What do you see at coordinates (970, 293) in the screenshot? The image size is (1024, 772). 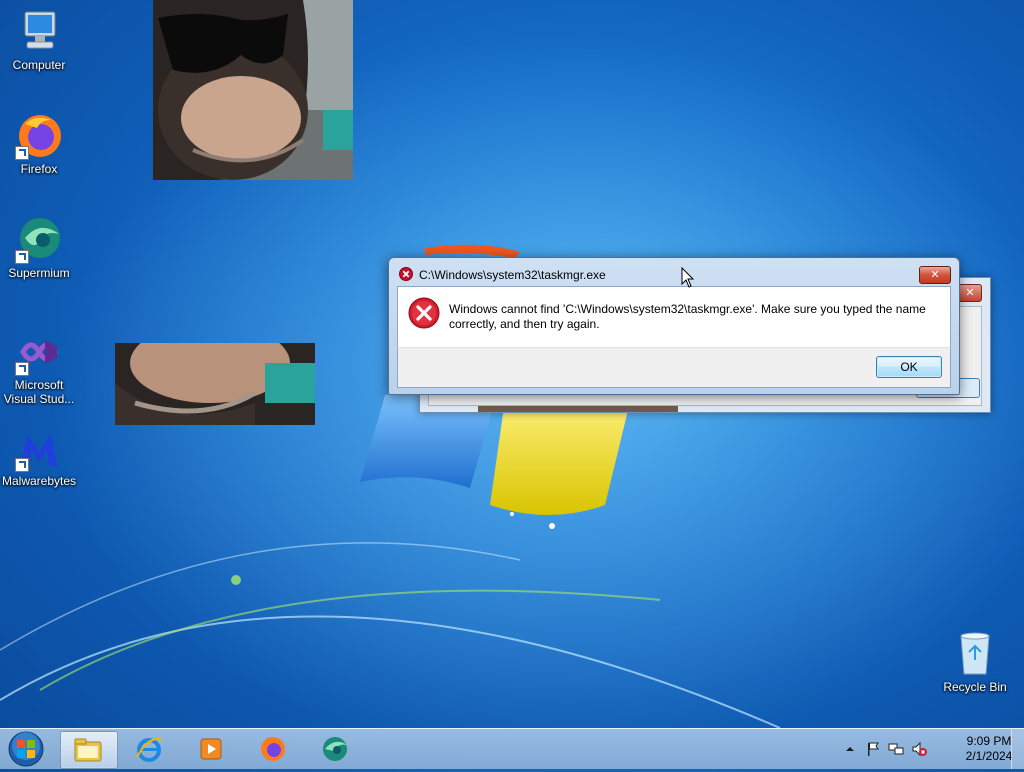 I see `background-close-button: ✕` at bounding box center [970, 293].